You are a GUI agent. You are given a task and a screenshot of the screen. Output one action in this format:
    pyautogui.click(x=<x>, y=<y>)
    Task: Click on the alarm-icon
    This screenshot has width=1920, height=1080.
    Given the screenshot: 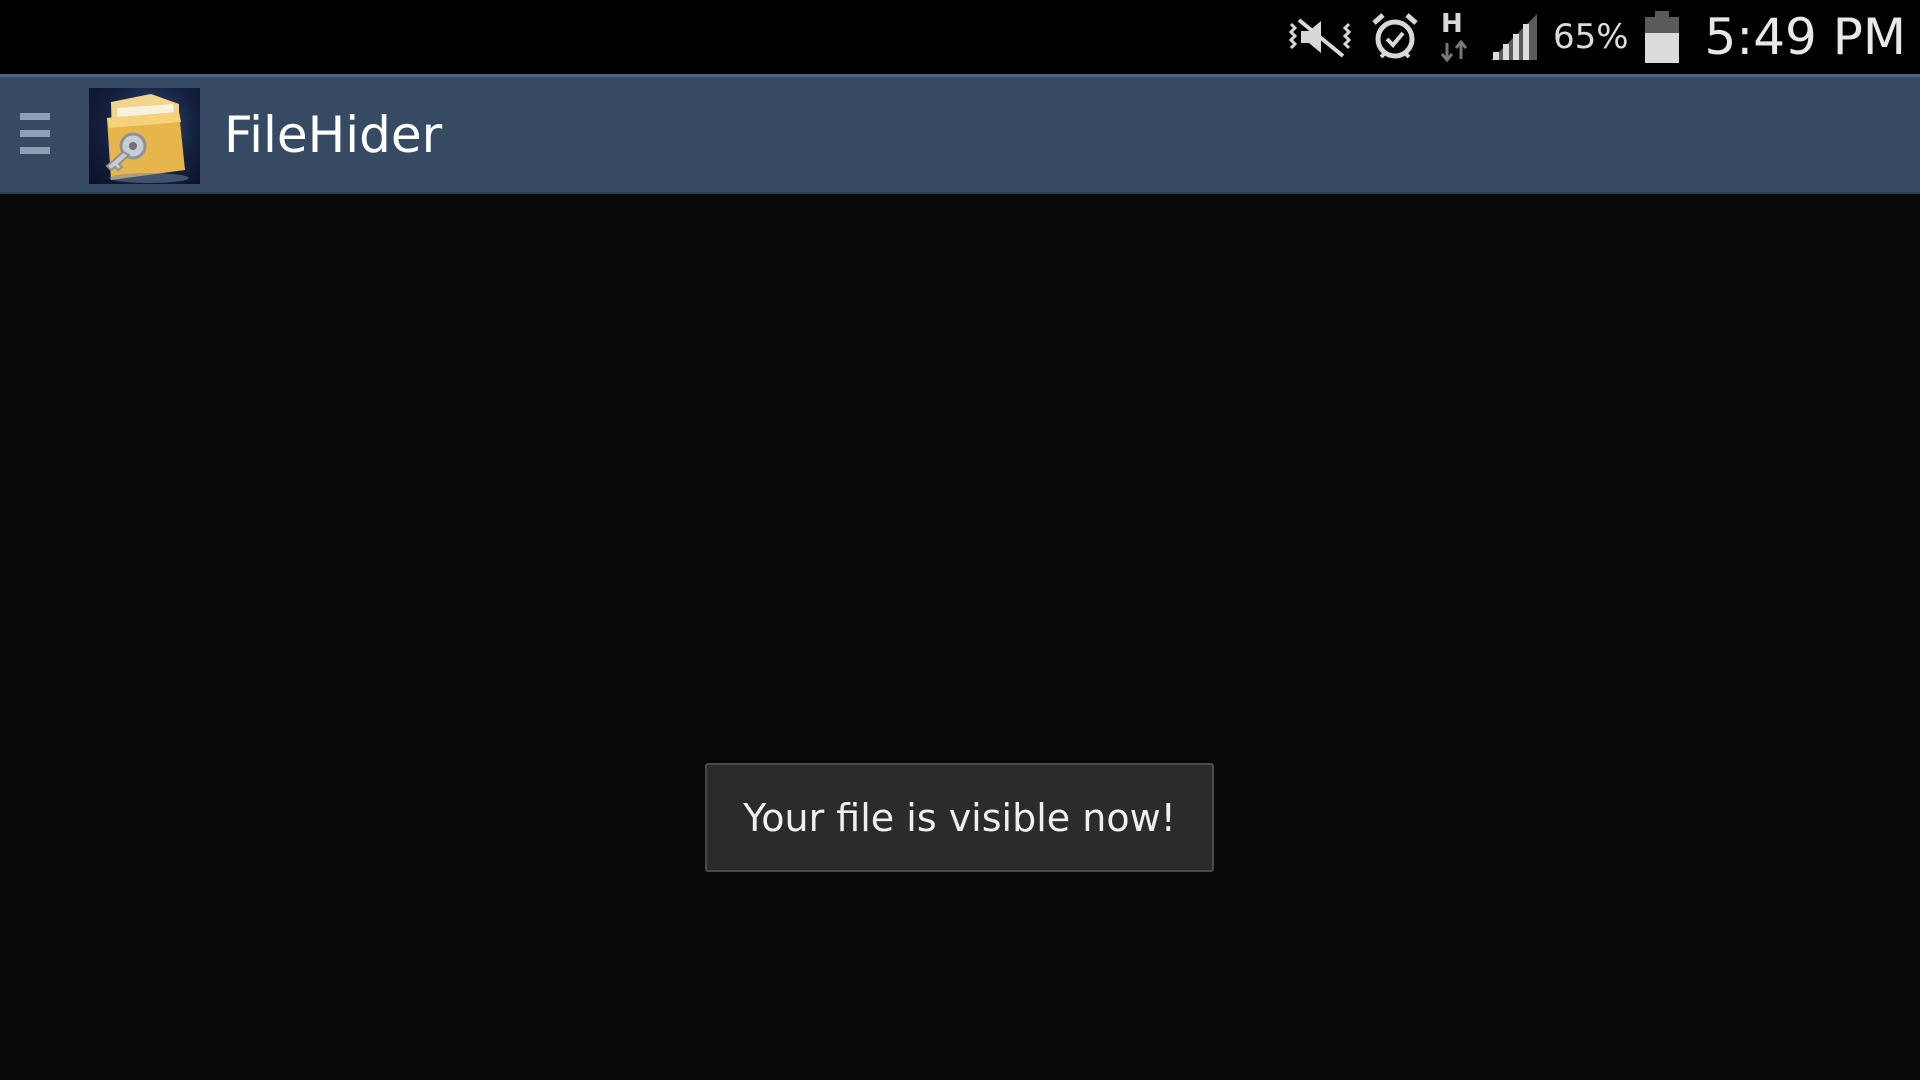 What is the action you would take?
    pyautogui.click(x=1395, y=37)
    